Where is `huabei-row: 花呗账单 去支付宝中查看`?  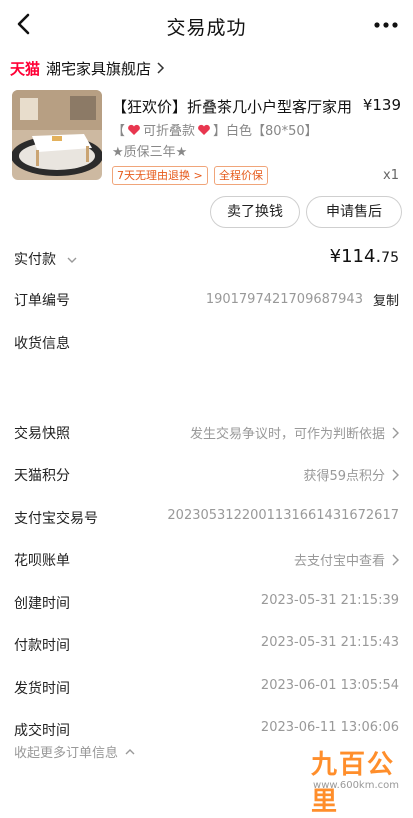
huabei-row: 花呗账单 去支付宝中查看 is located at coordinates (206, 561).